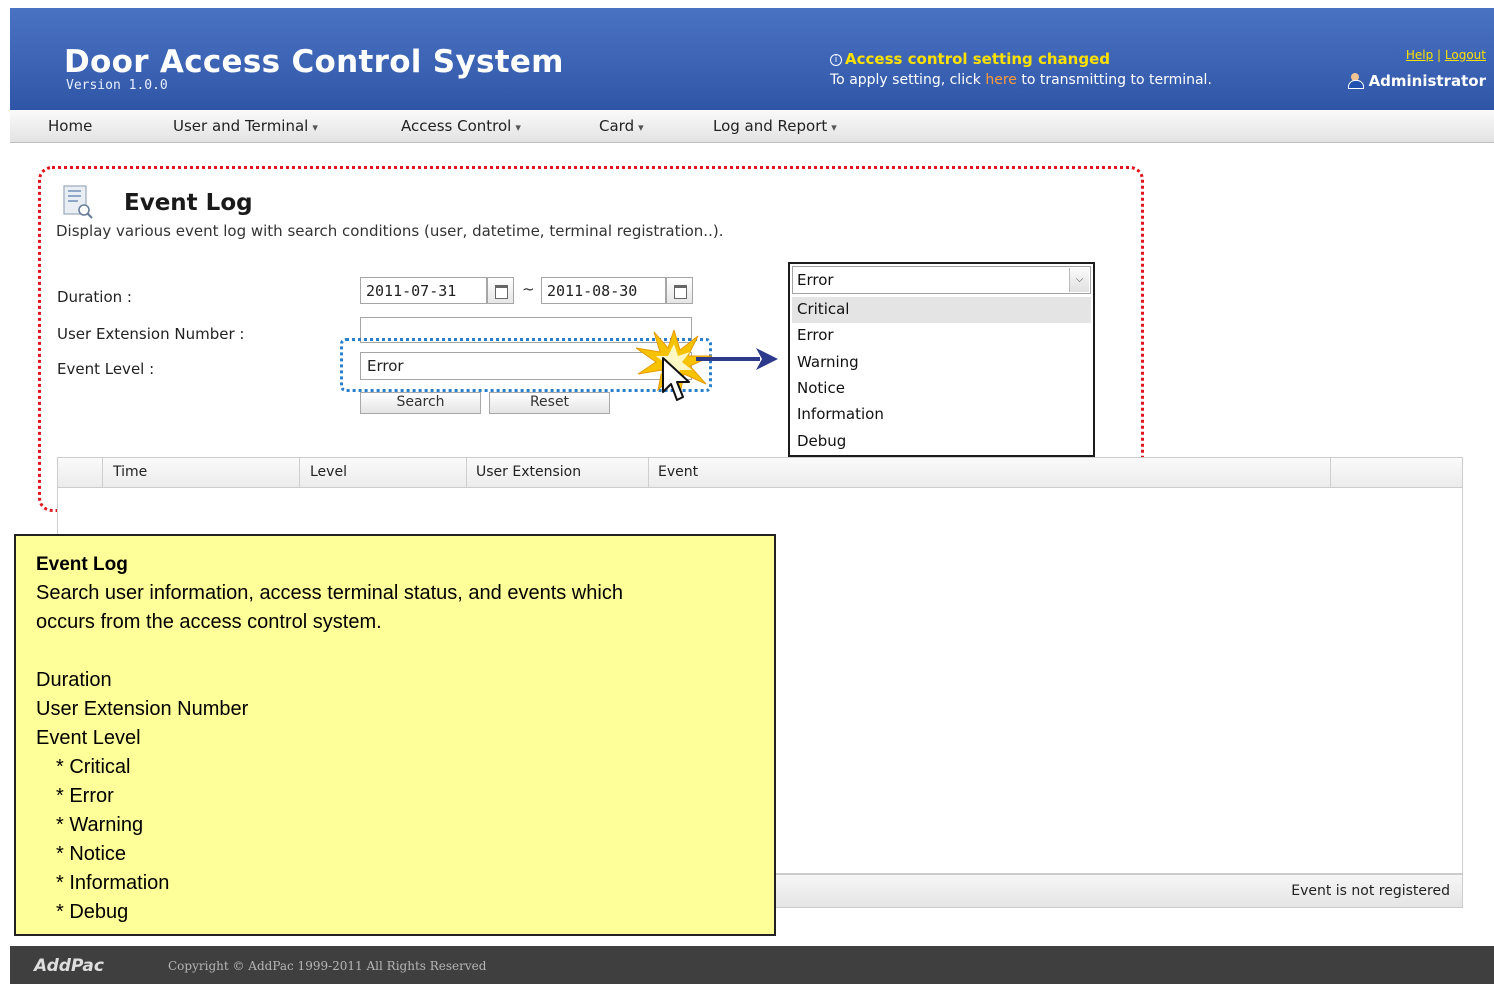 The image size is (1494, 984). What do you see at coordinates (92, 912) in the screenshot?
I see `callout-level: * Debug` at bounding box center [92, 912].